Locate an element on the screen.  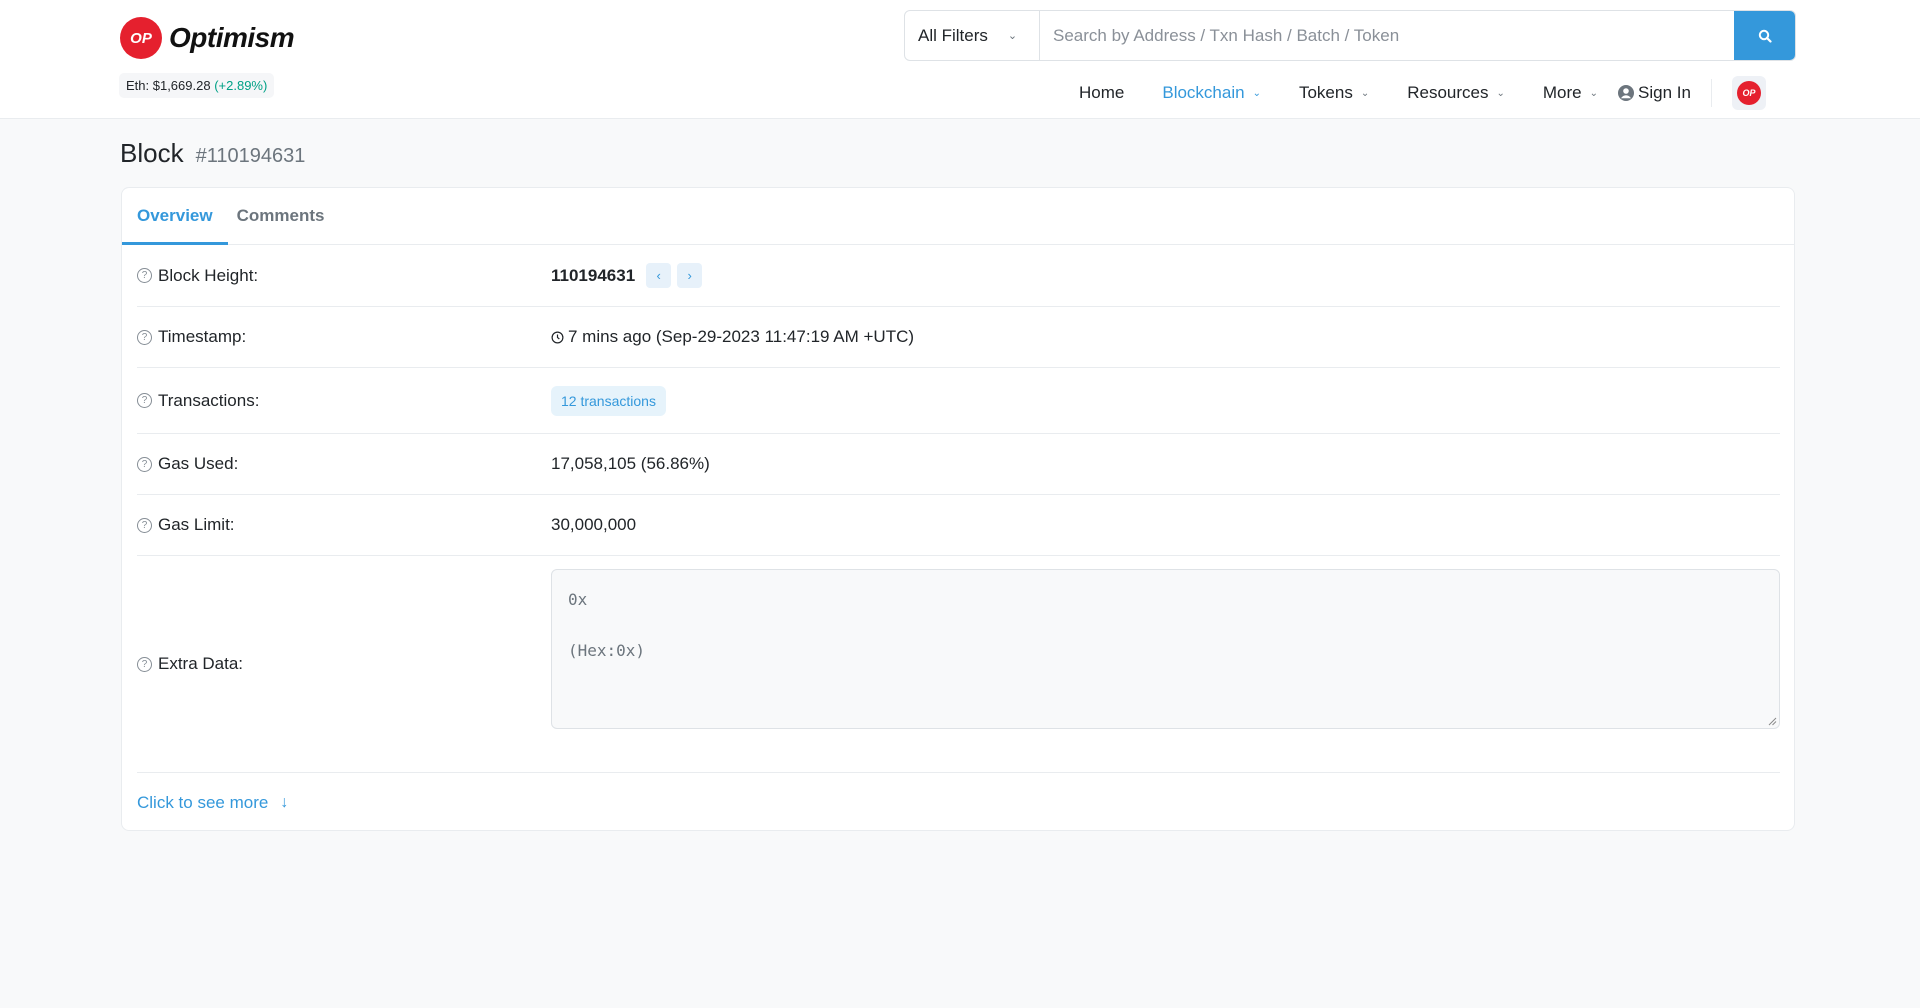
eth-price: Eth: $1,669.28 is located at coordinates (168, 85).